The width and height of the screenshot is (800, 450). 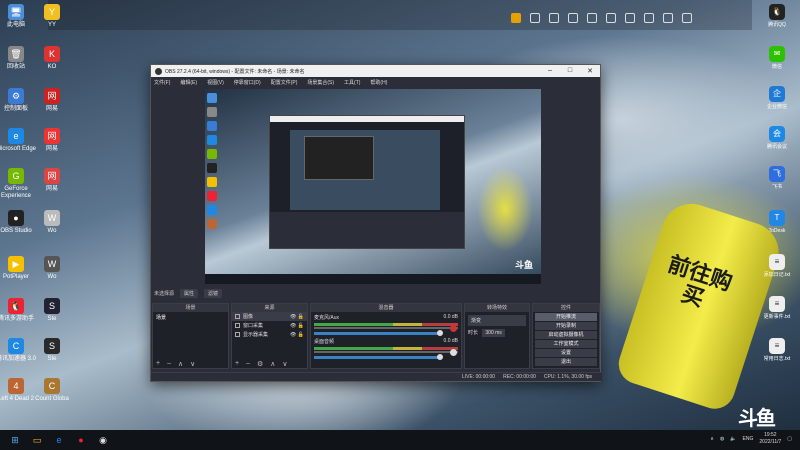 I want to click on control-button: 启动虚拟摄像机, so click(x=566, y=335).